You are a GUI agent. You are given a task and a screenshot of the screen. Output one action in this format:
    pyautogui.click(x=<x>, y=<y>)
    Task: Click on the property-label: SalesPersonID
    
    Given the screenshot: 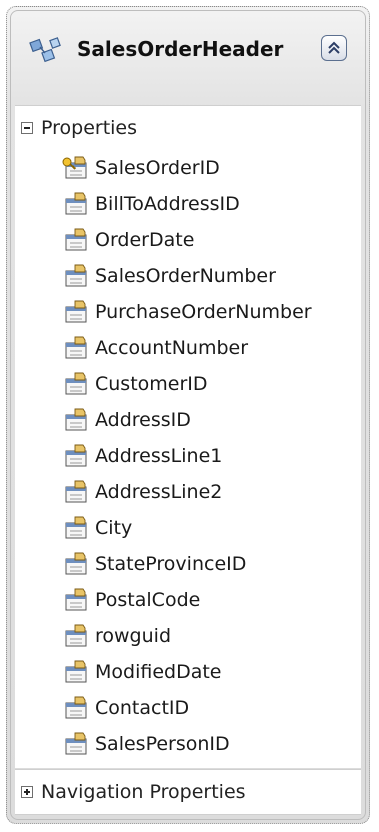 What is the action you would take?
    pyautogui.click(x=162, y=744)
    